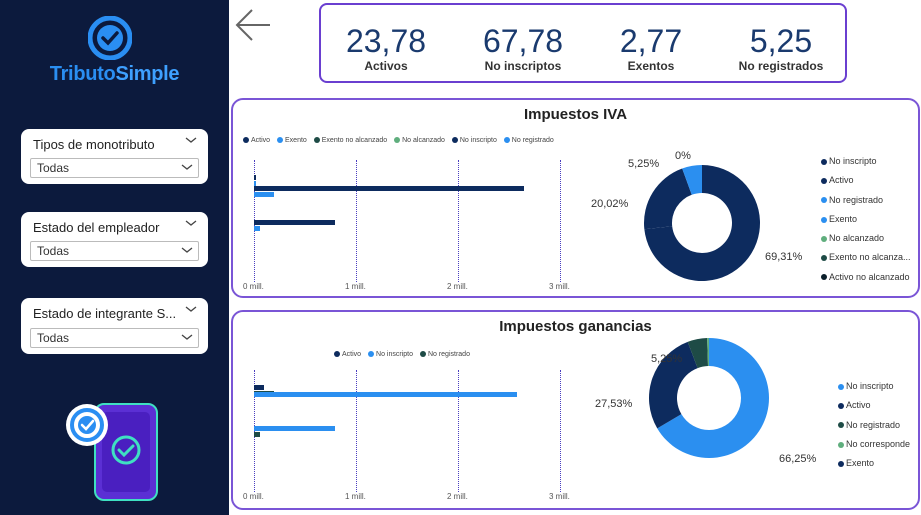  Describe the element at coordinates (82, 74) in the screenshot. I see `brand-name-a: Tributo` at that location.